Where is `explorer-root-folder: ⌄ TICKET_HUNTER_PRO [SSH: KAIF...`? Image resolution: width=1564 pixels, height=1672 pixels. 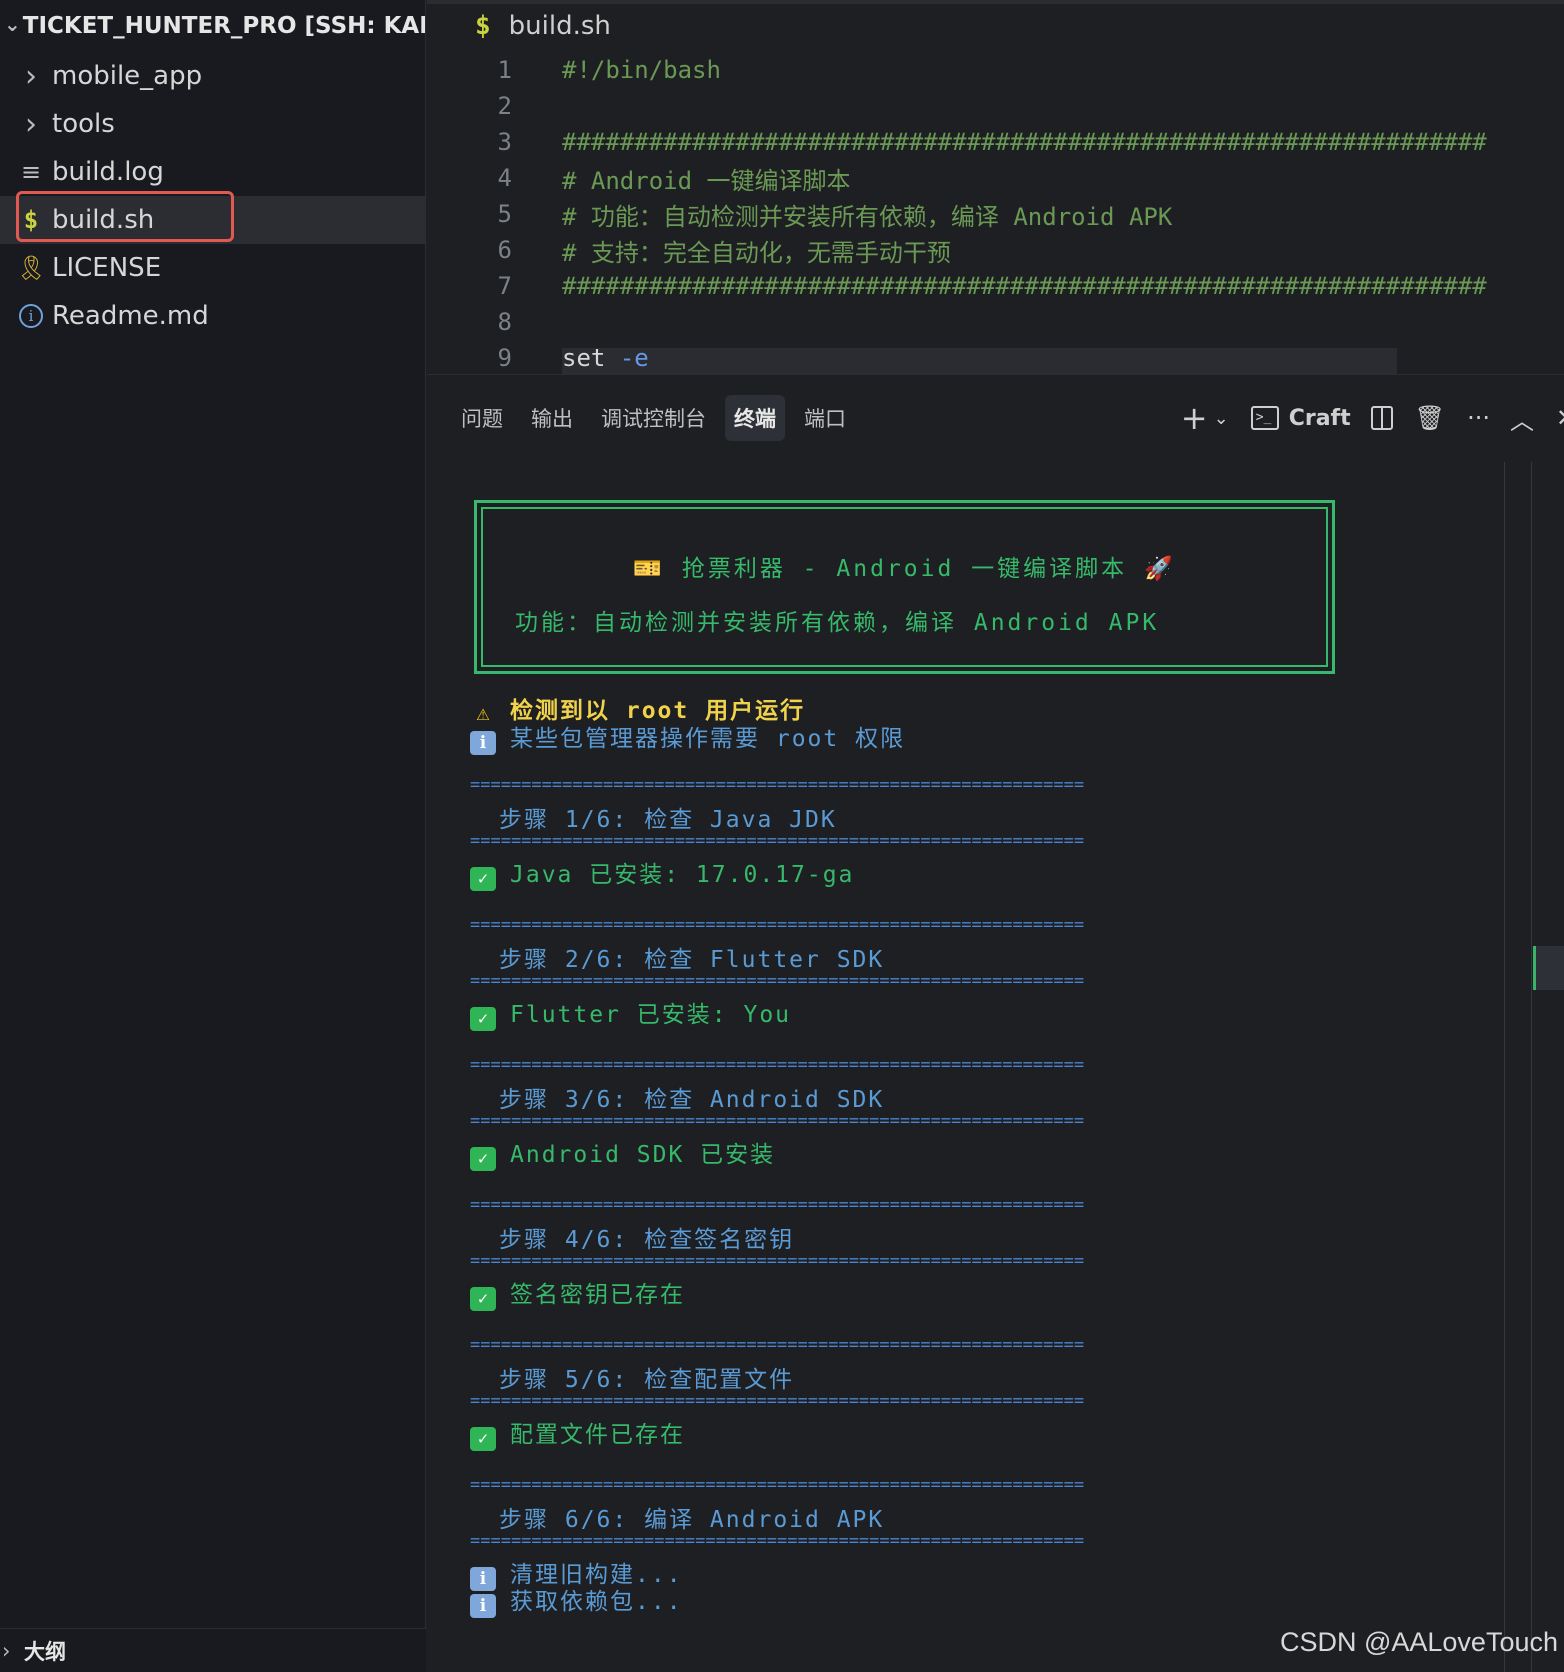 explorer-root-folder: ⌄ TICKET_HUNTER_PRO [SSH: KAIF... is located at coordinates (212, 26).